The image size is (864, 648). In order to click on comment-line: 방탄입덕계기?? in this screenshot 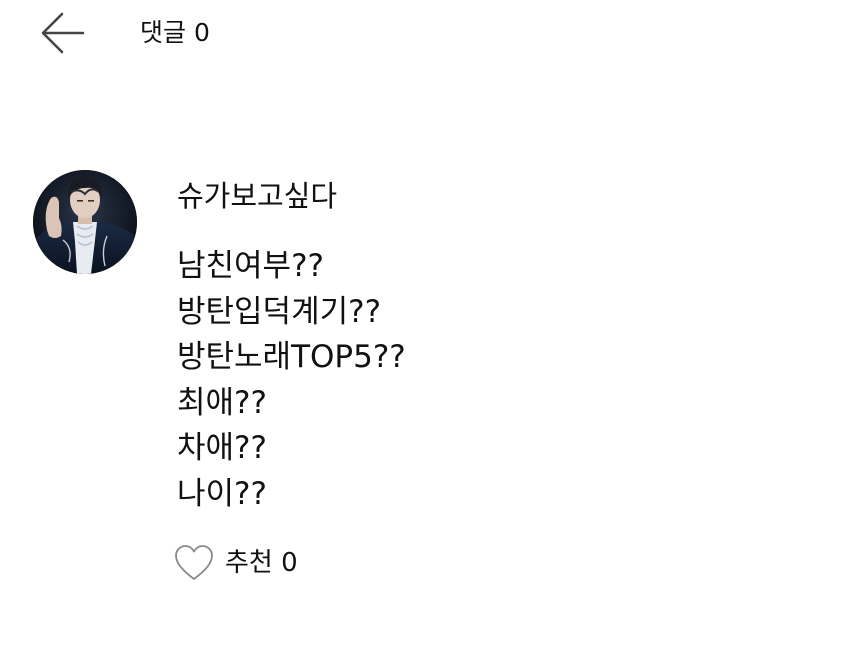, I will do `click(279, 311)`.